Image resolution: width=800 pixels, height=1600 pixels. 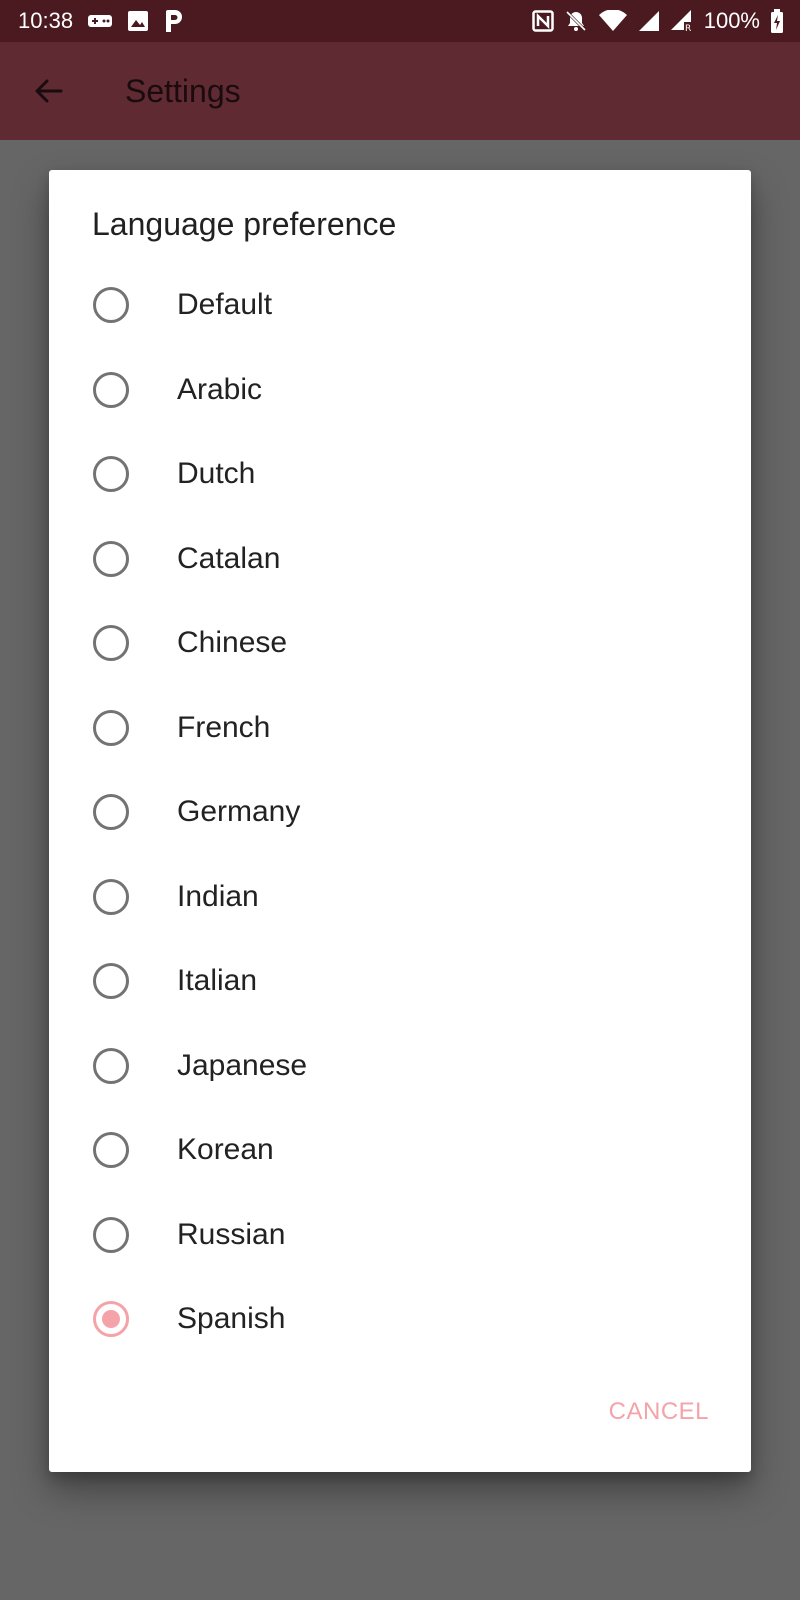 What do you see at coordinates (400, 643) in the screenshot?
I see `option-chinese: Chinese` at bounding box center [400, 643].